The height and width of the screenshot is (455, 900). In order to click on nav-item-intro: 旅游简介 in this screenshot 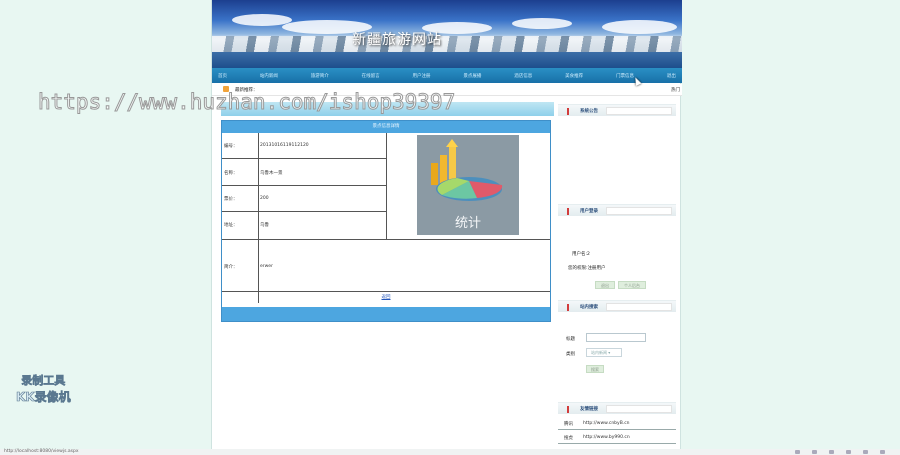, I will do `click(320, 76)`.